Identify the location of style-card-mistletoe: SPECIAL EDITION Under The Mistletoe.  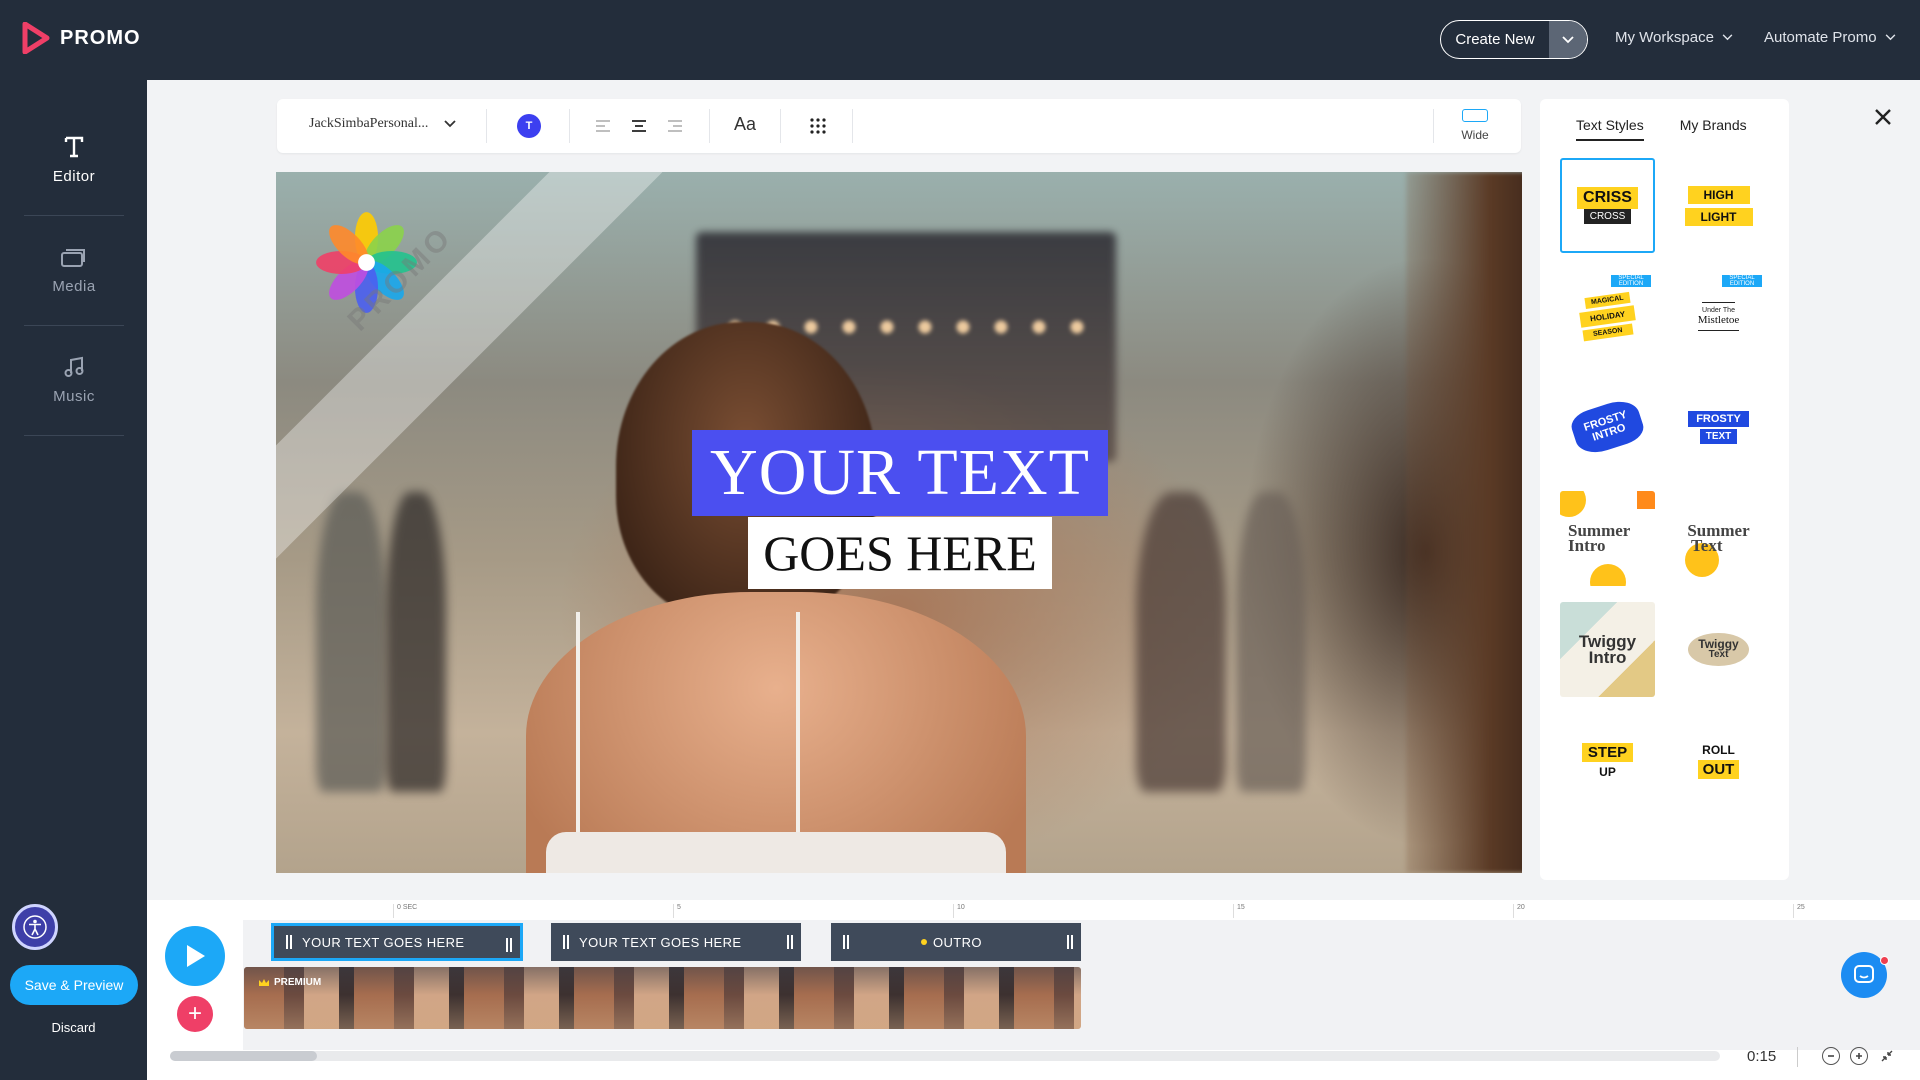
(1718, 316).